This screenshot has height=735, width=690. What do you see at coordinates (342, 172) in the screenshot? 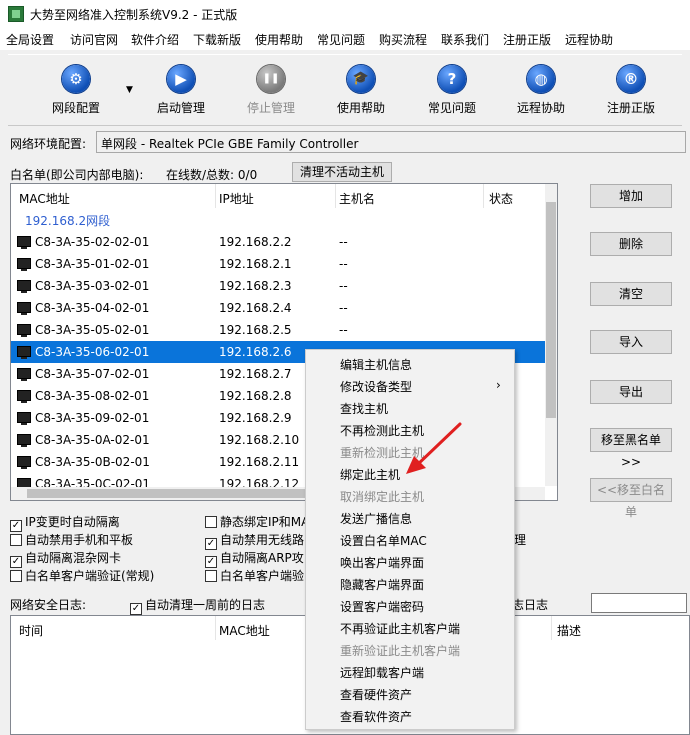
I see `clear-inactive-button: 清理不活动主机` at bounding box center [342, 172].